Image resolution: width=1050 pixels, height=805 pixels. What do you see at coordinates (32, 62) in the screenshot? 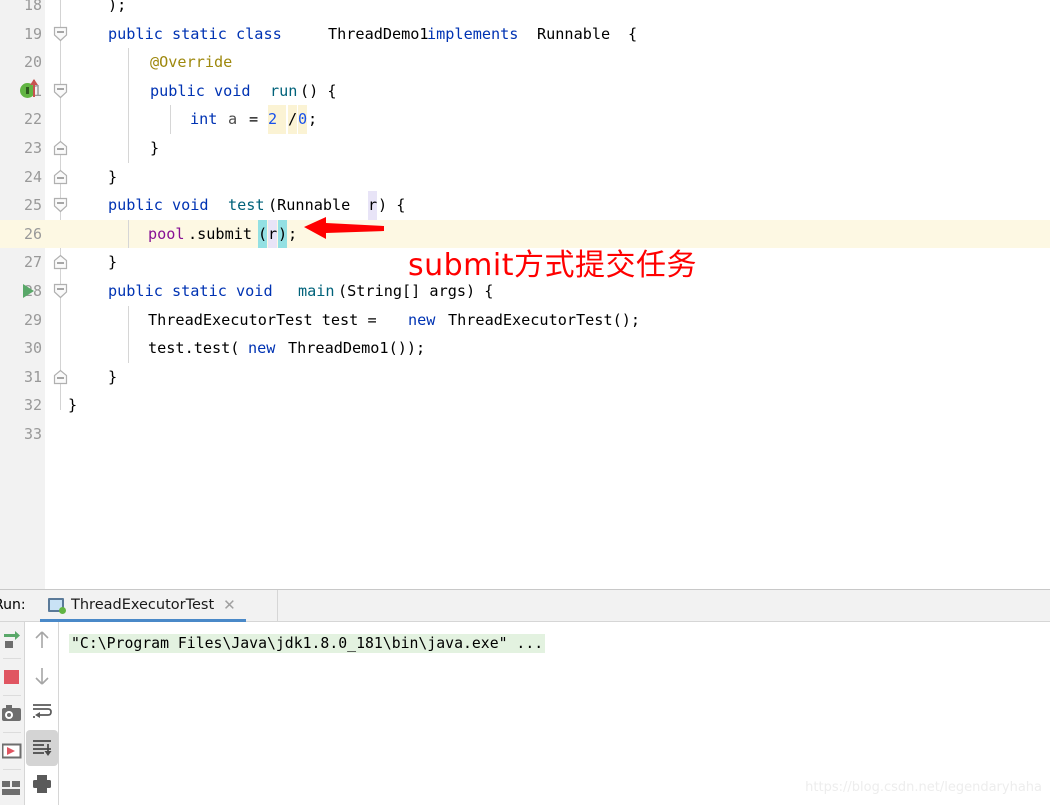
I see `line-number: 20` at bounding box center [32, 62].